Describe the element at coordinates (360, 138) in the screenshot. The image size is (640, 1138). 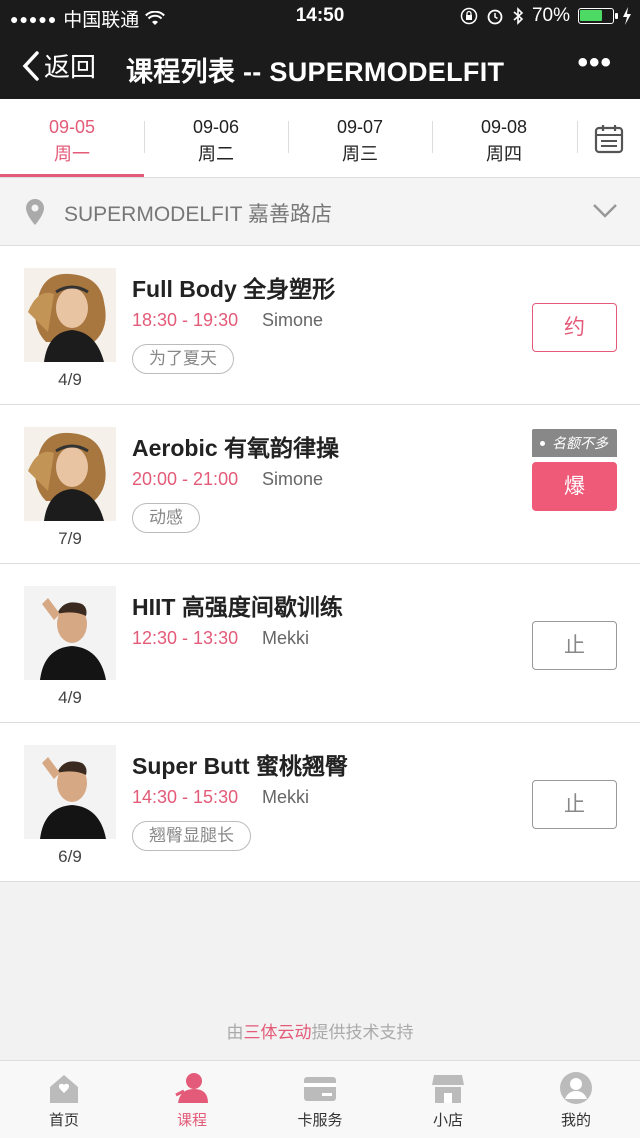
I see `date-tab-2: 09-07 周三` at that location.